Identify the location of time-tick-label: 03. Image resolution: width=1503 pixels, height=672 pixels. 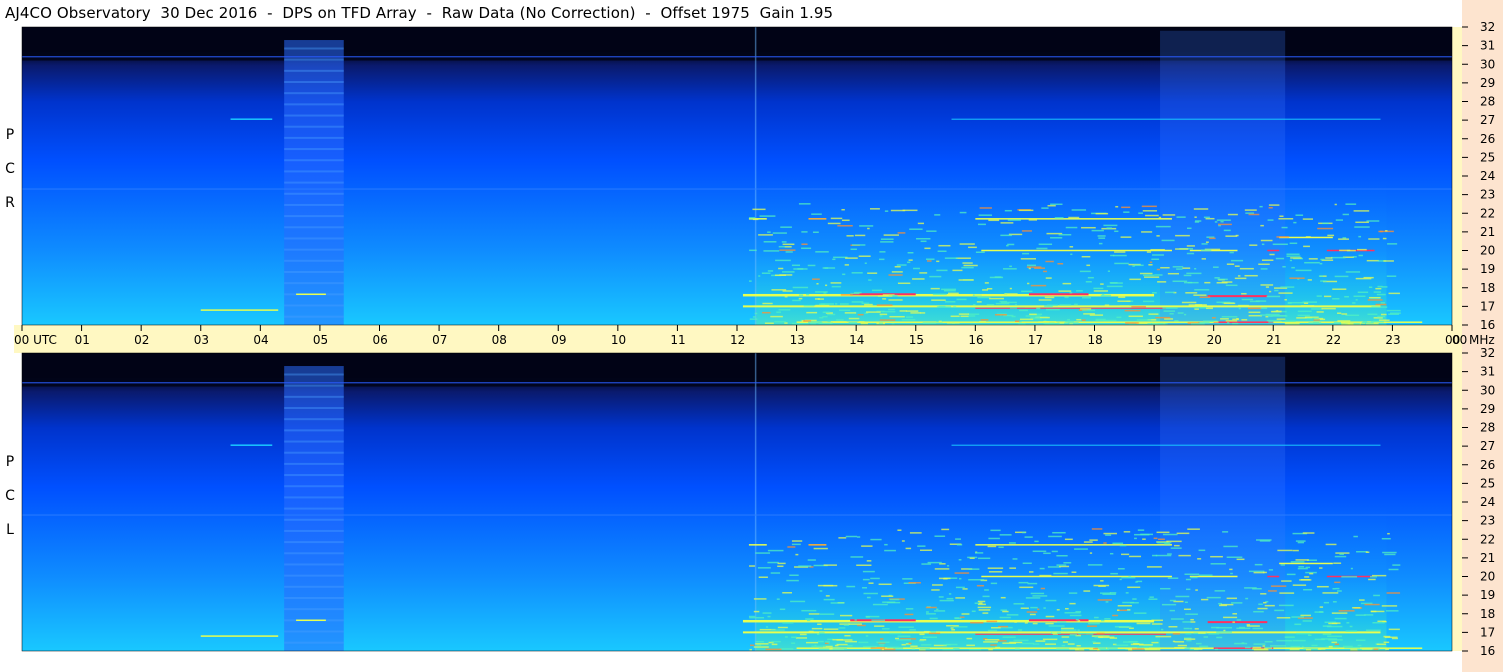
(201, 340).